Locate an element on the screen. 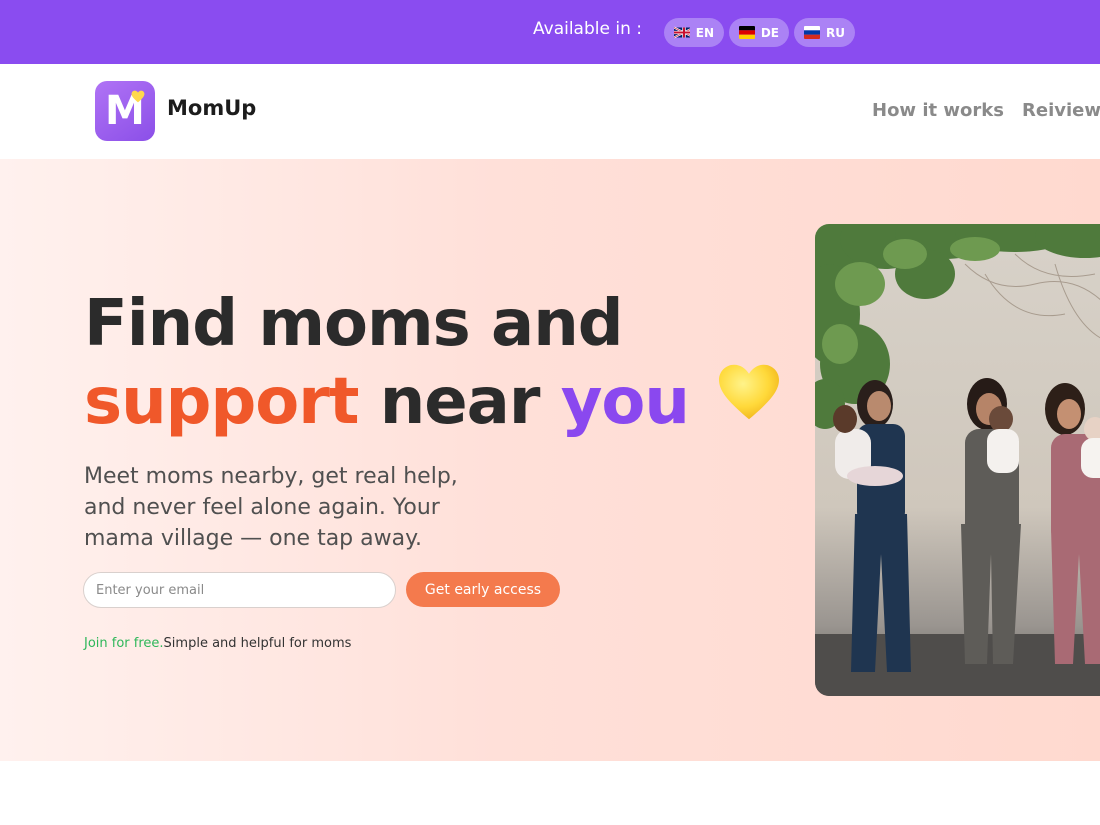 The image size is (1100, 825). language-code: RU is located at coordinates (835, 32).